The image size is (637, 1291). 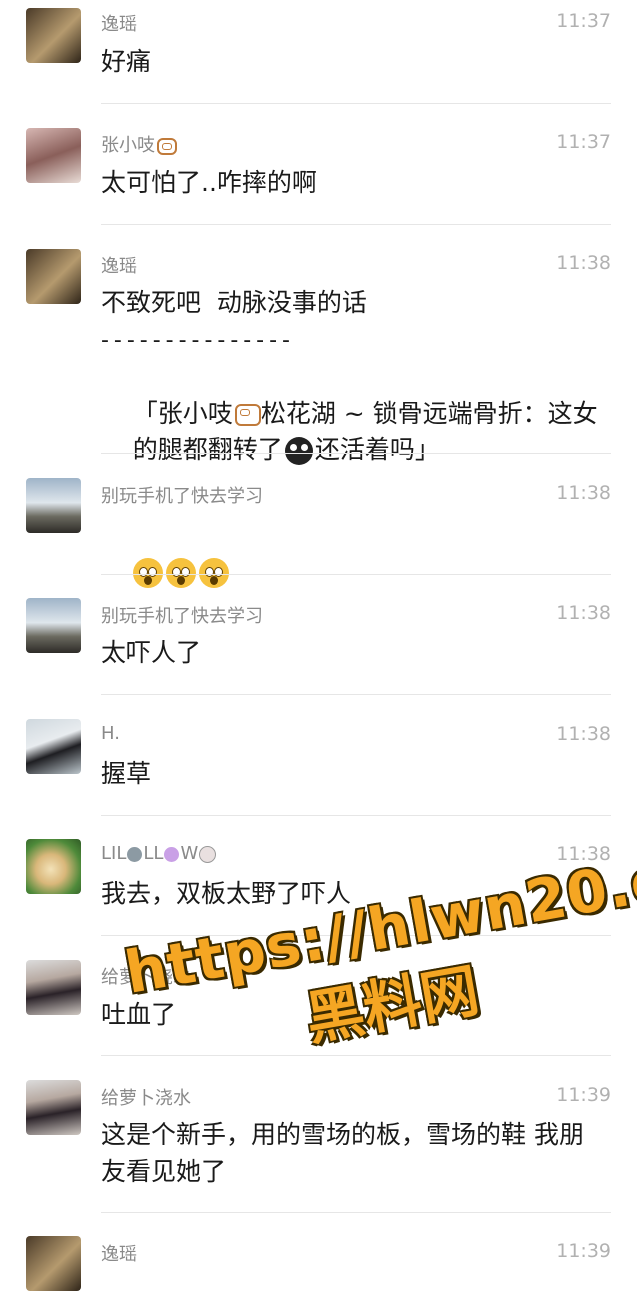 I want to click on snorkel-mask-icon, so click(x=167, y=146).